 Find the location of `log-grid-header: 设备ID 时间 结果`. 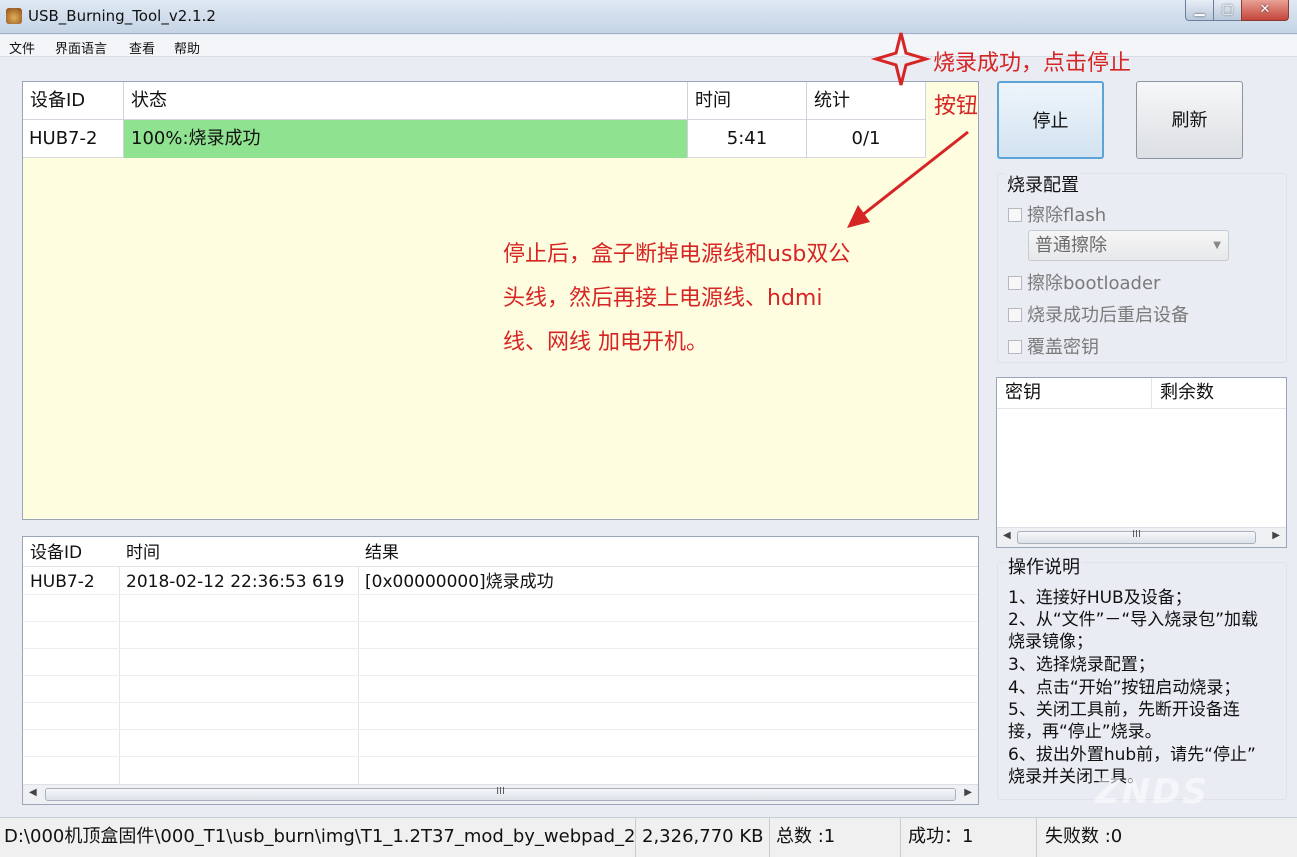

log-grid-header: 设备ID 时间 结果 is located at coordinates (500, 552).